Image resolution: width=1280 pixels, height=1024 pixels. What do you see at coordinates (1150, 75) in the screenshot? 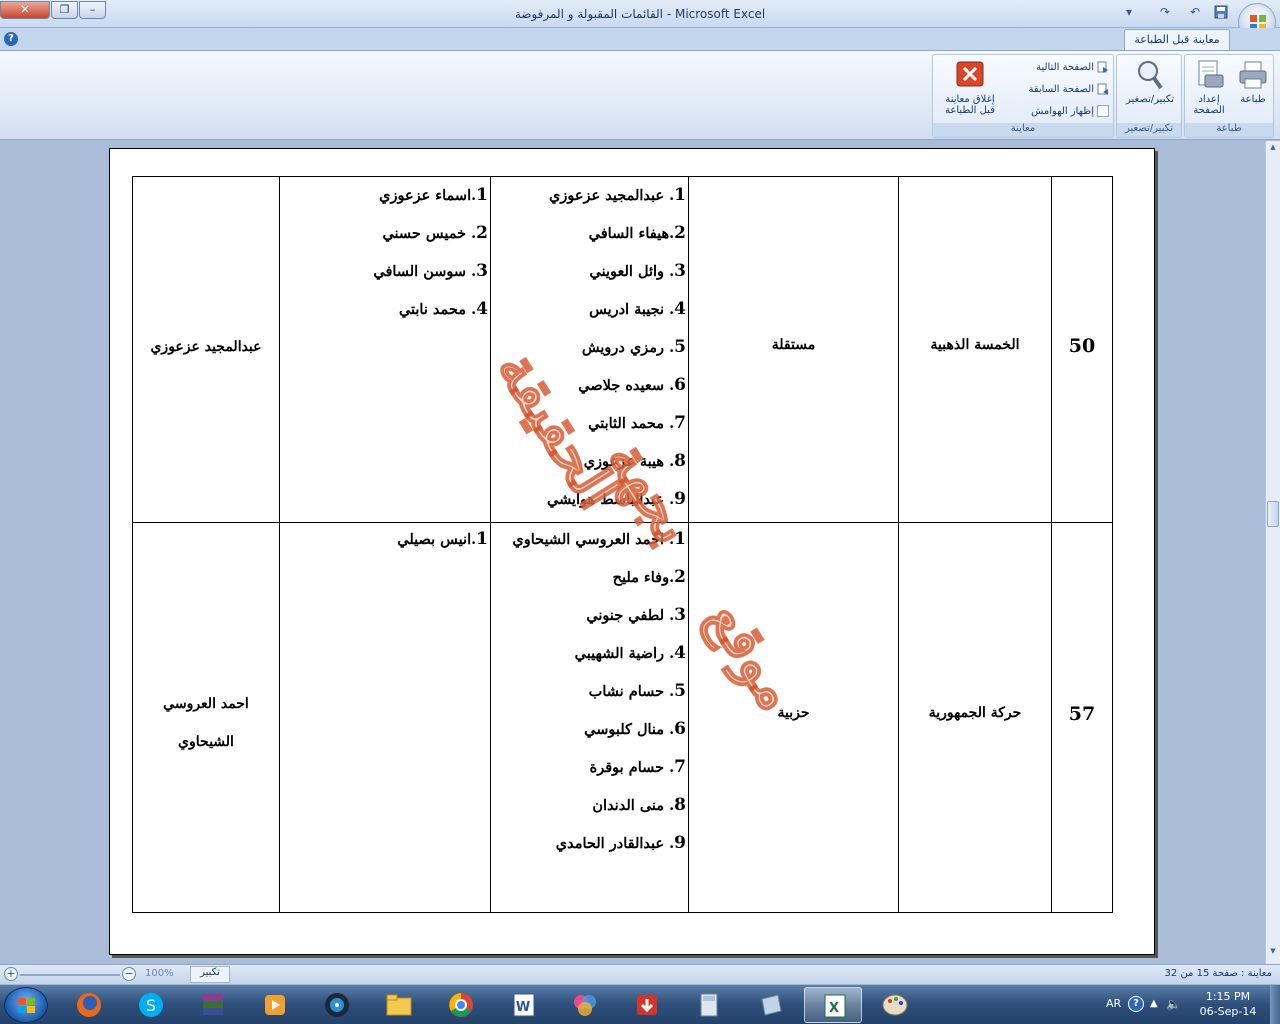
I see `magnifier-icon` at bounding box center [1150, 75].